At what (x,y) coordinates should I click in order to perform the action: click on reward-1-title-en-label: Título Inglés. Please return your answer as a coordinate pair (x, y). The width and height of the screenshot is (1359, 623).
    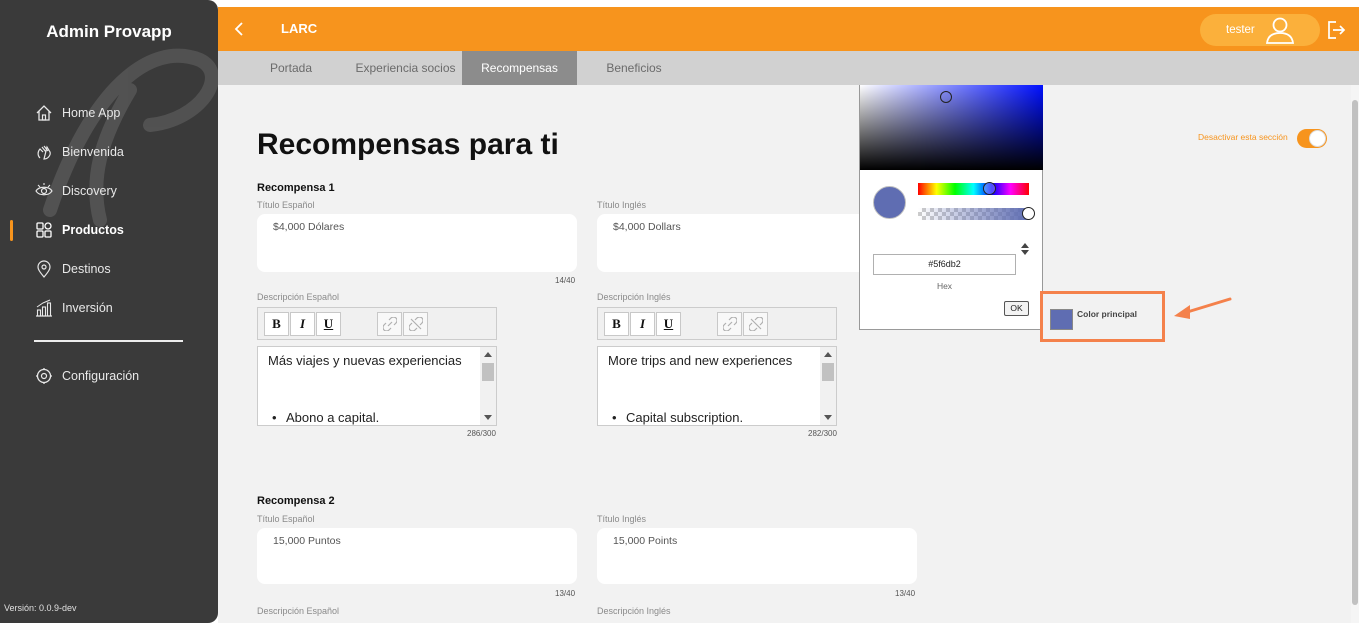
    Looking at the image, I should click on (622, 205).